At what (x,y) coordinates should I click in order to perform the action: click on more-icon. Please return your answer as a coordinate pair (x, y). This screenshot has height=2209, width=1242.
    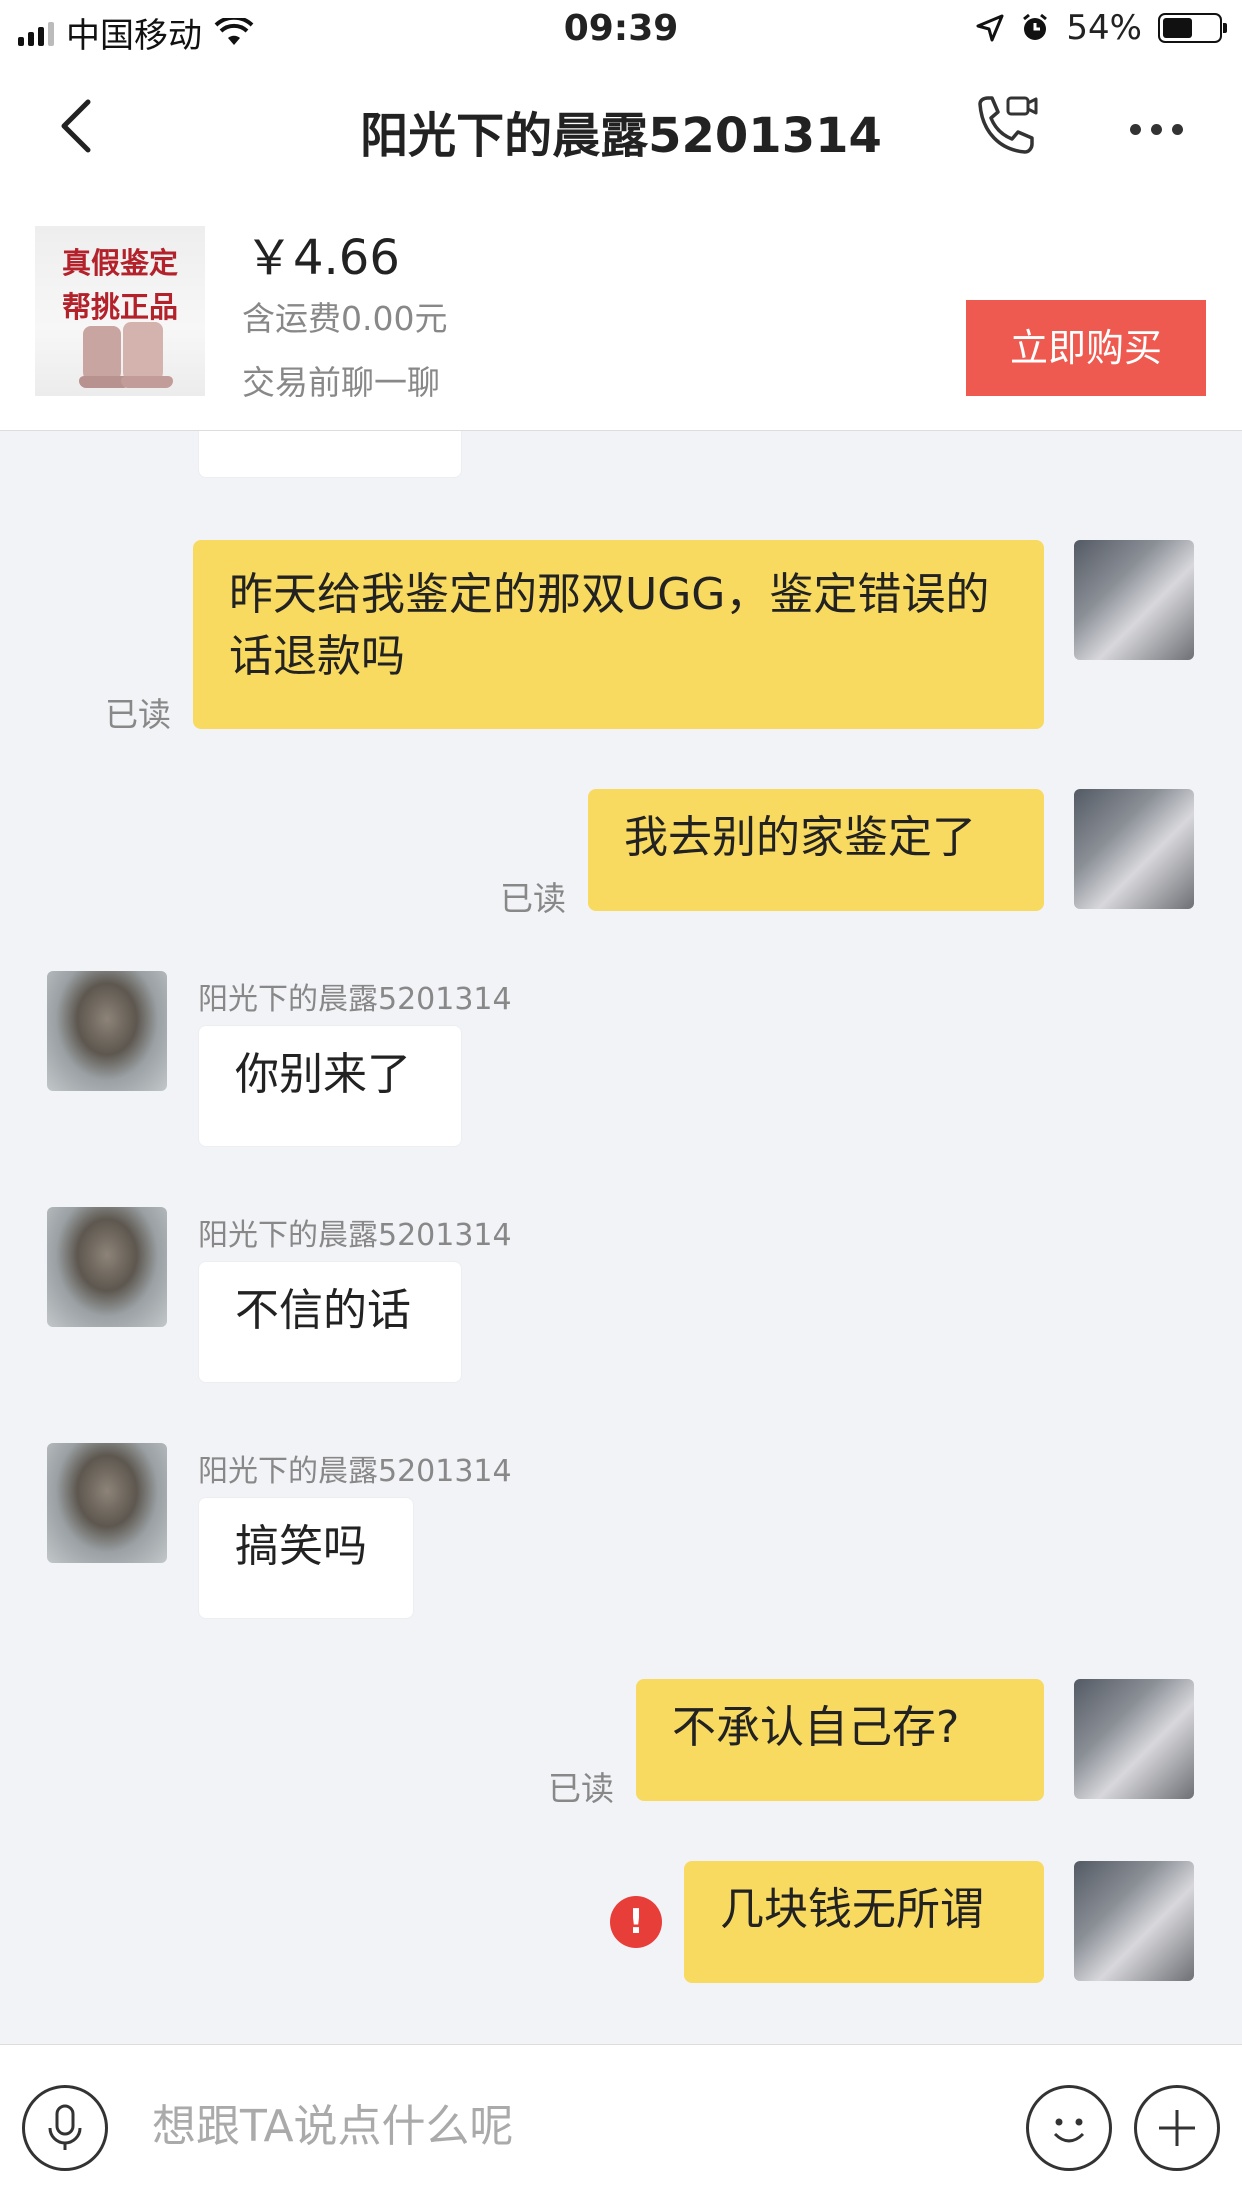
    Looking at the image, I should click on (1161, 129).